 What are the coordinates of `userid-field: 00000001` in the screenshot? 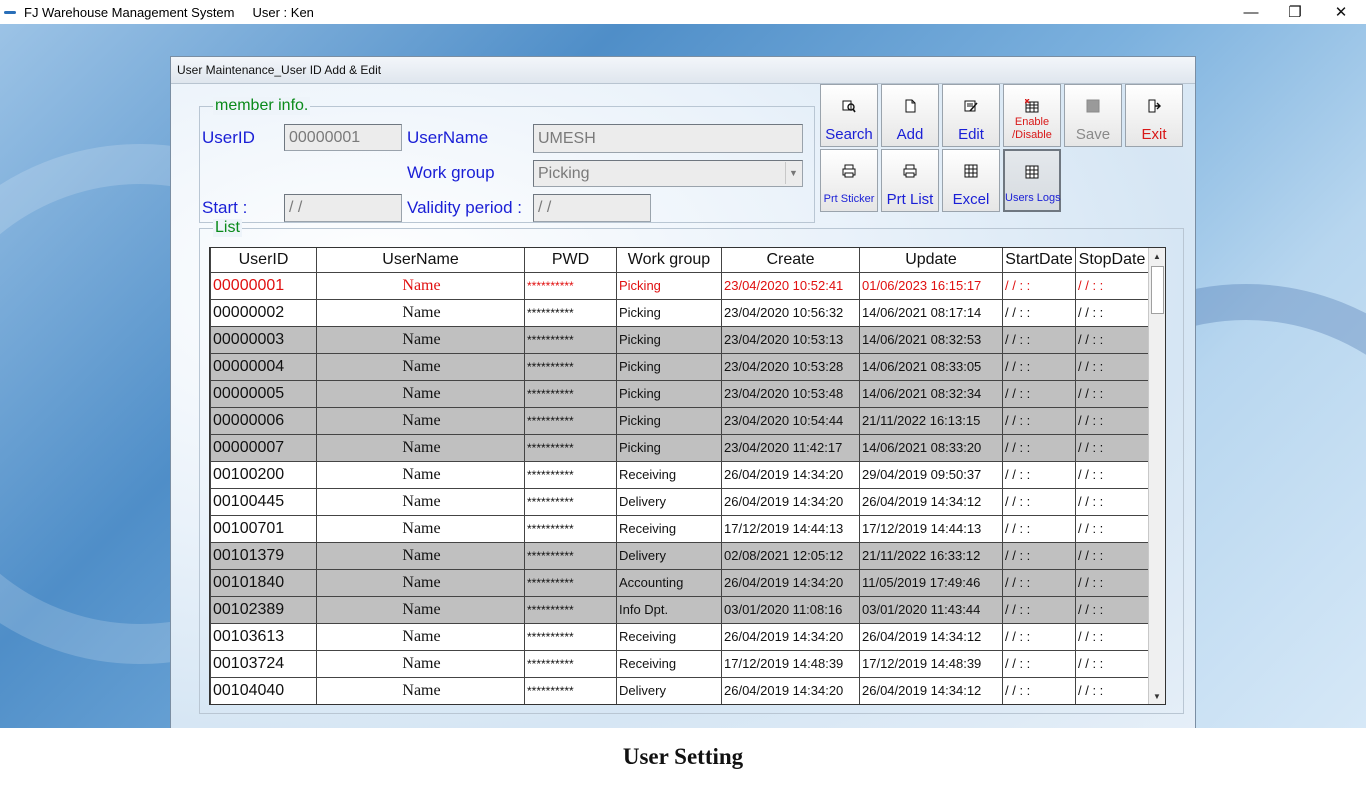 It's located at (343, 137).